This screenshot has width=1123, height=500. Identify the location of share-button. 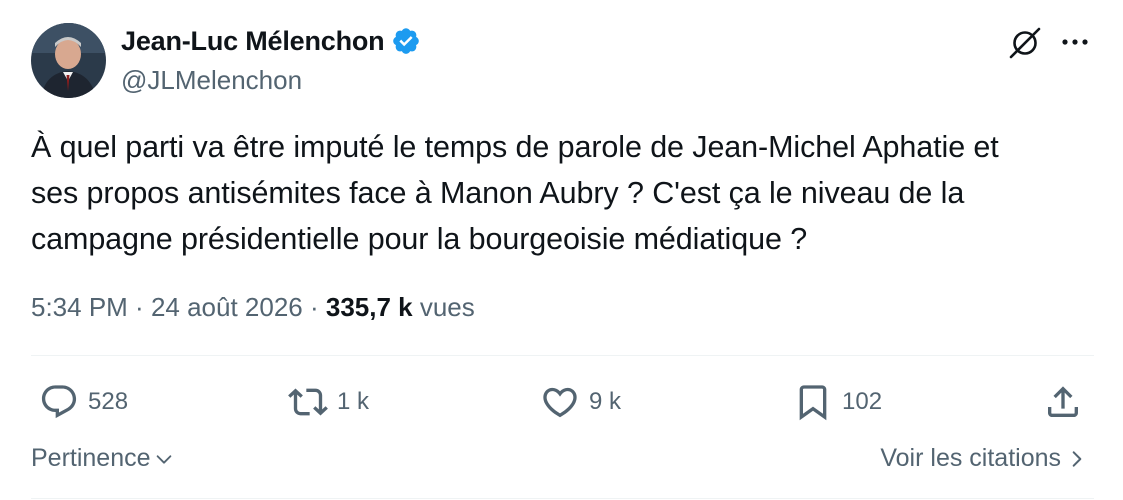
(1063, 402).